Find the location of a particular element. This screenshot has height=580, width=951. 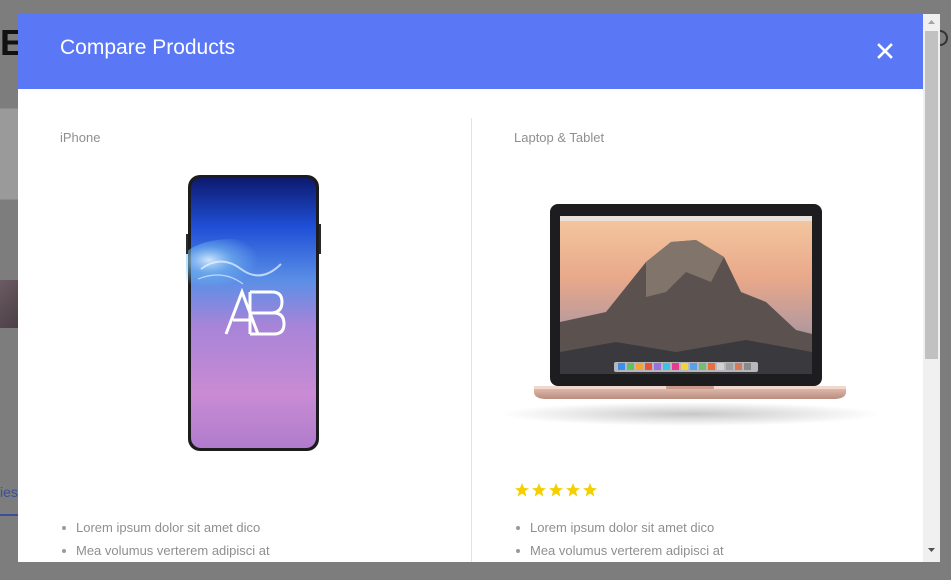

star-rating is located at coordinates (556, 490).